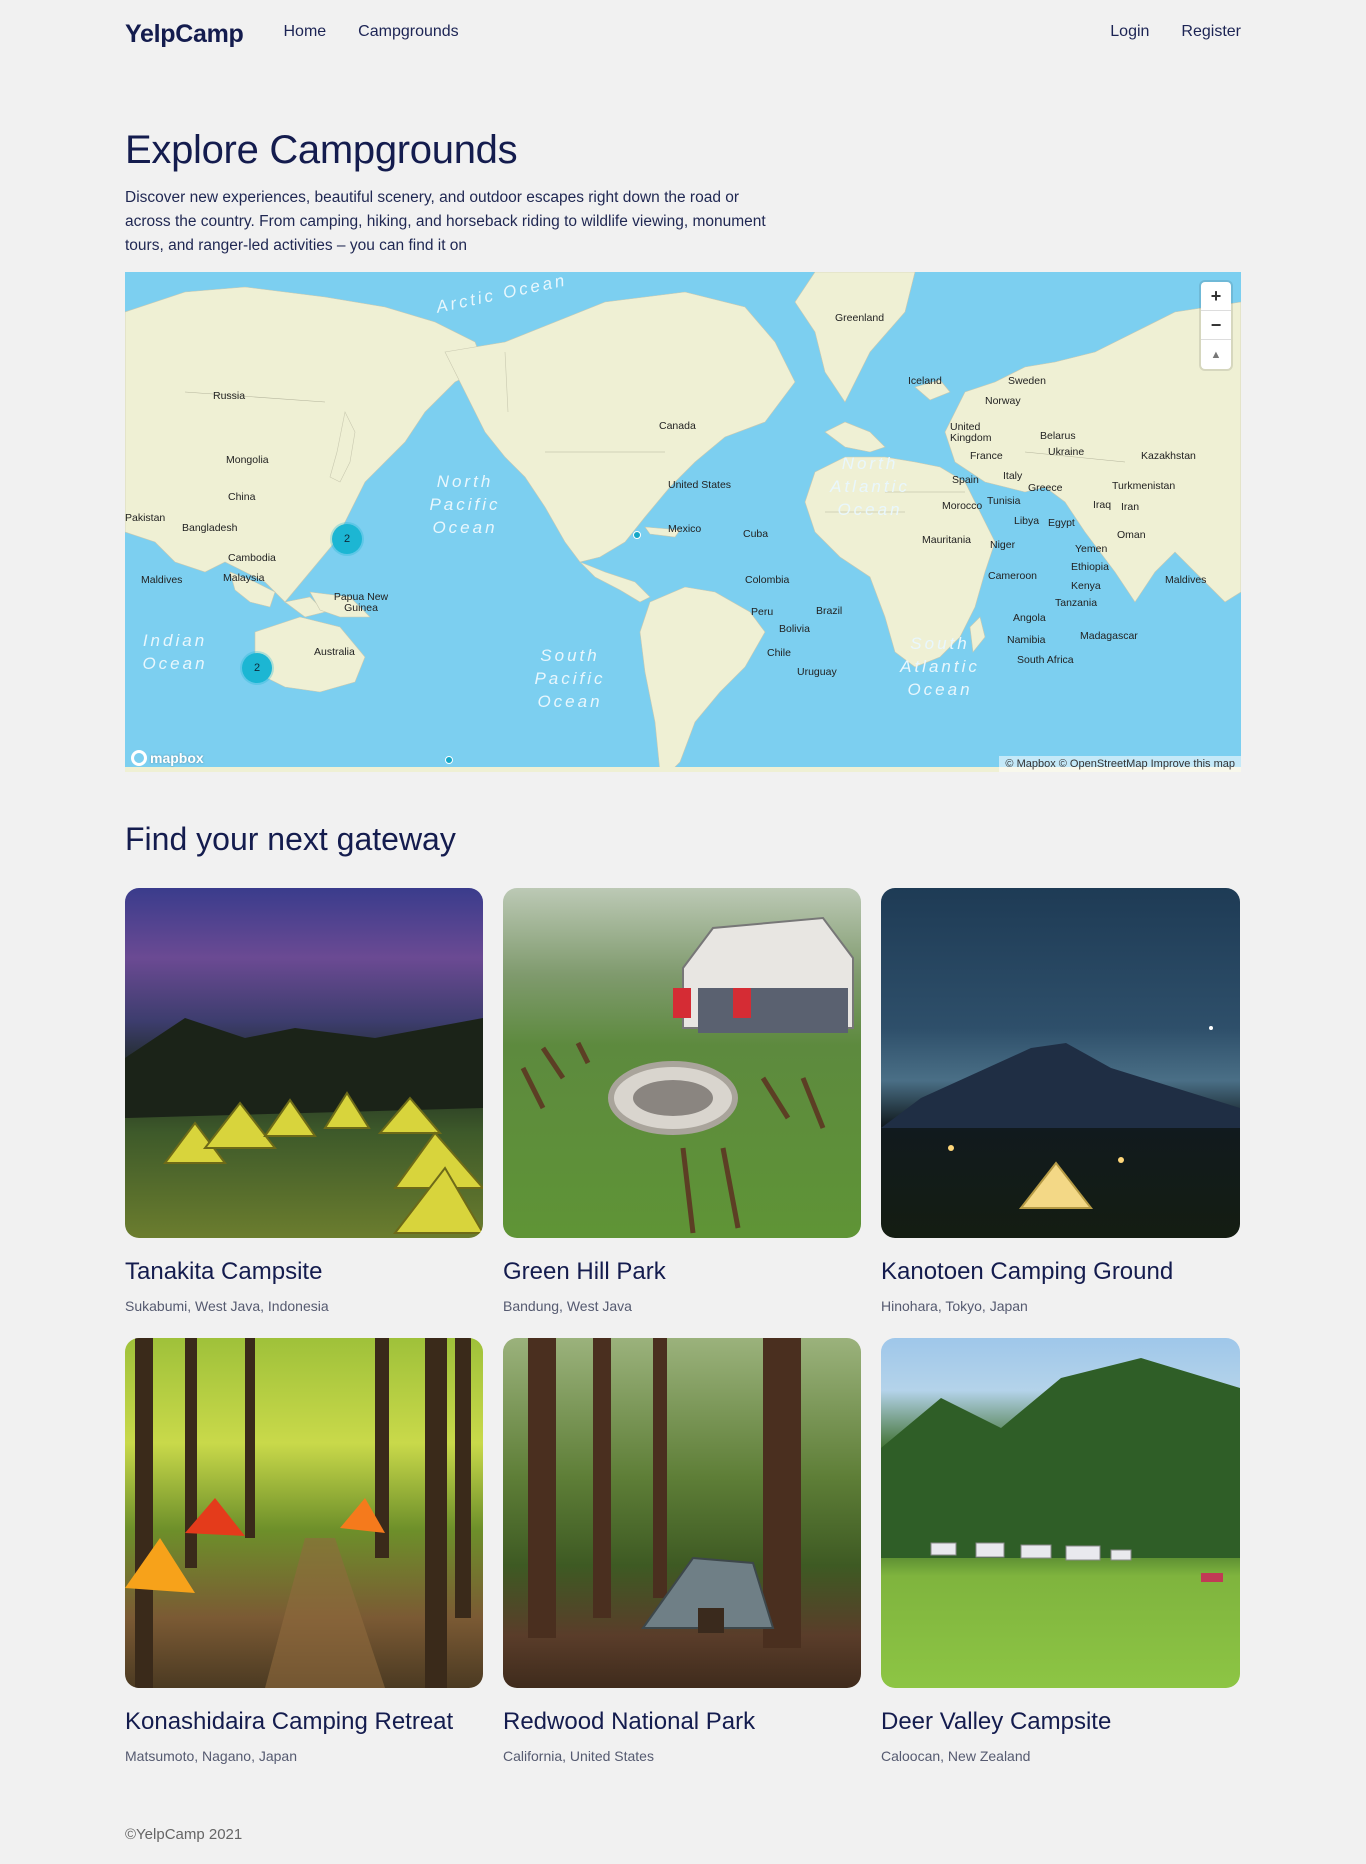 The height and width of the screenshot is (1864, 1366). Describe the element at coordinates (304, 1126) in the screenshot. I see `tents-illustration` at that location.